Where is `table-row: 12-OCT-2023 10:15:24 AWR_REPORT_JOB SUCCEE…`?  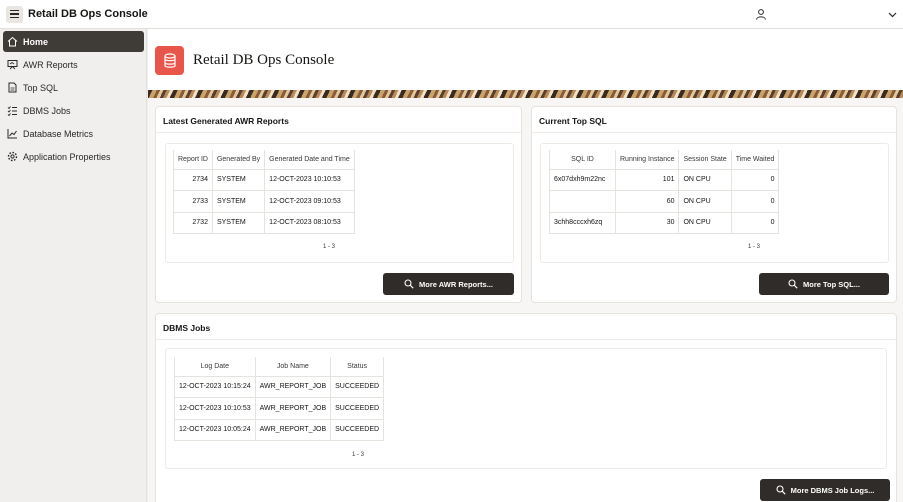
table-row: 12-OCT-2023 10:15:24 AWR_REPORT_JOB SUCCEE… is located at coordinates (279, 386).